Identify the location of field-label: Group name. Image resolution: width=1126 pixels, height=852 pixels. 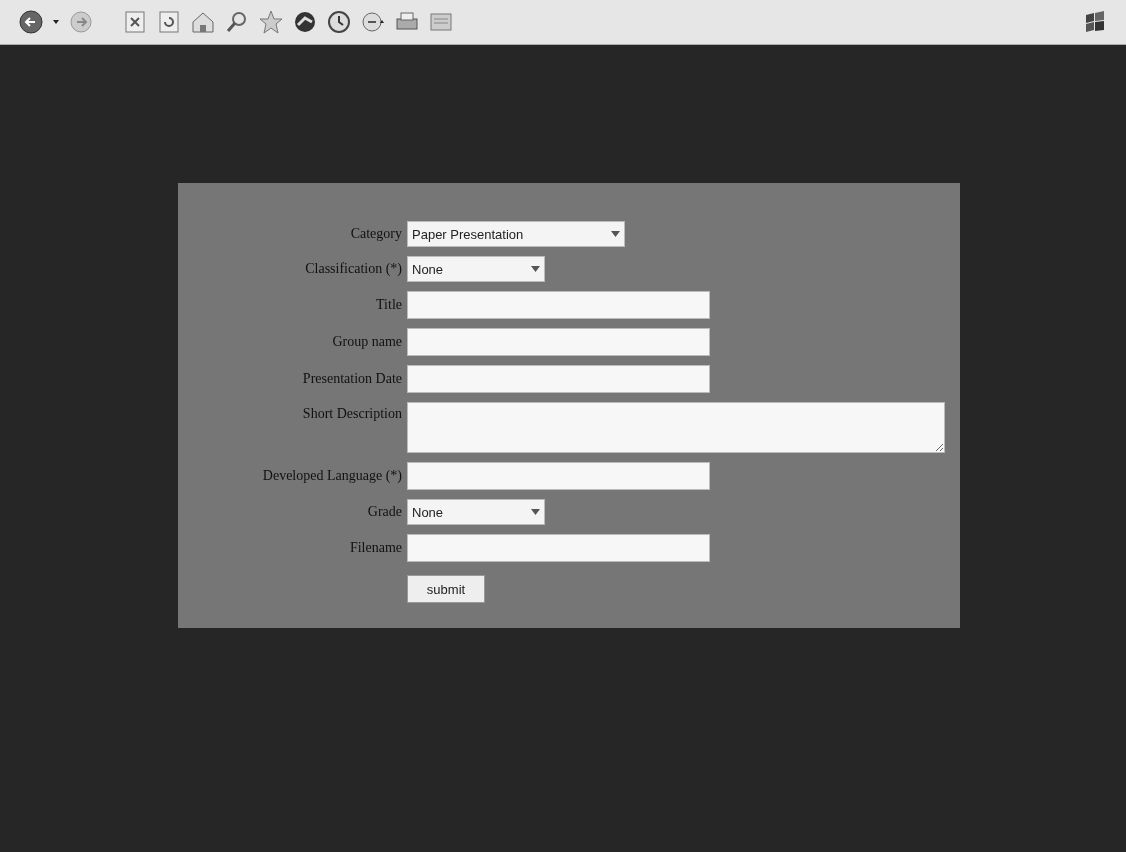
(367, 342).